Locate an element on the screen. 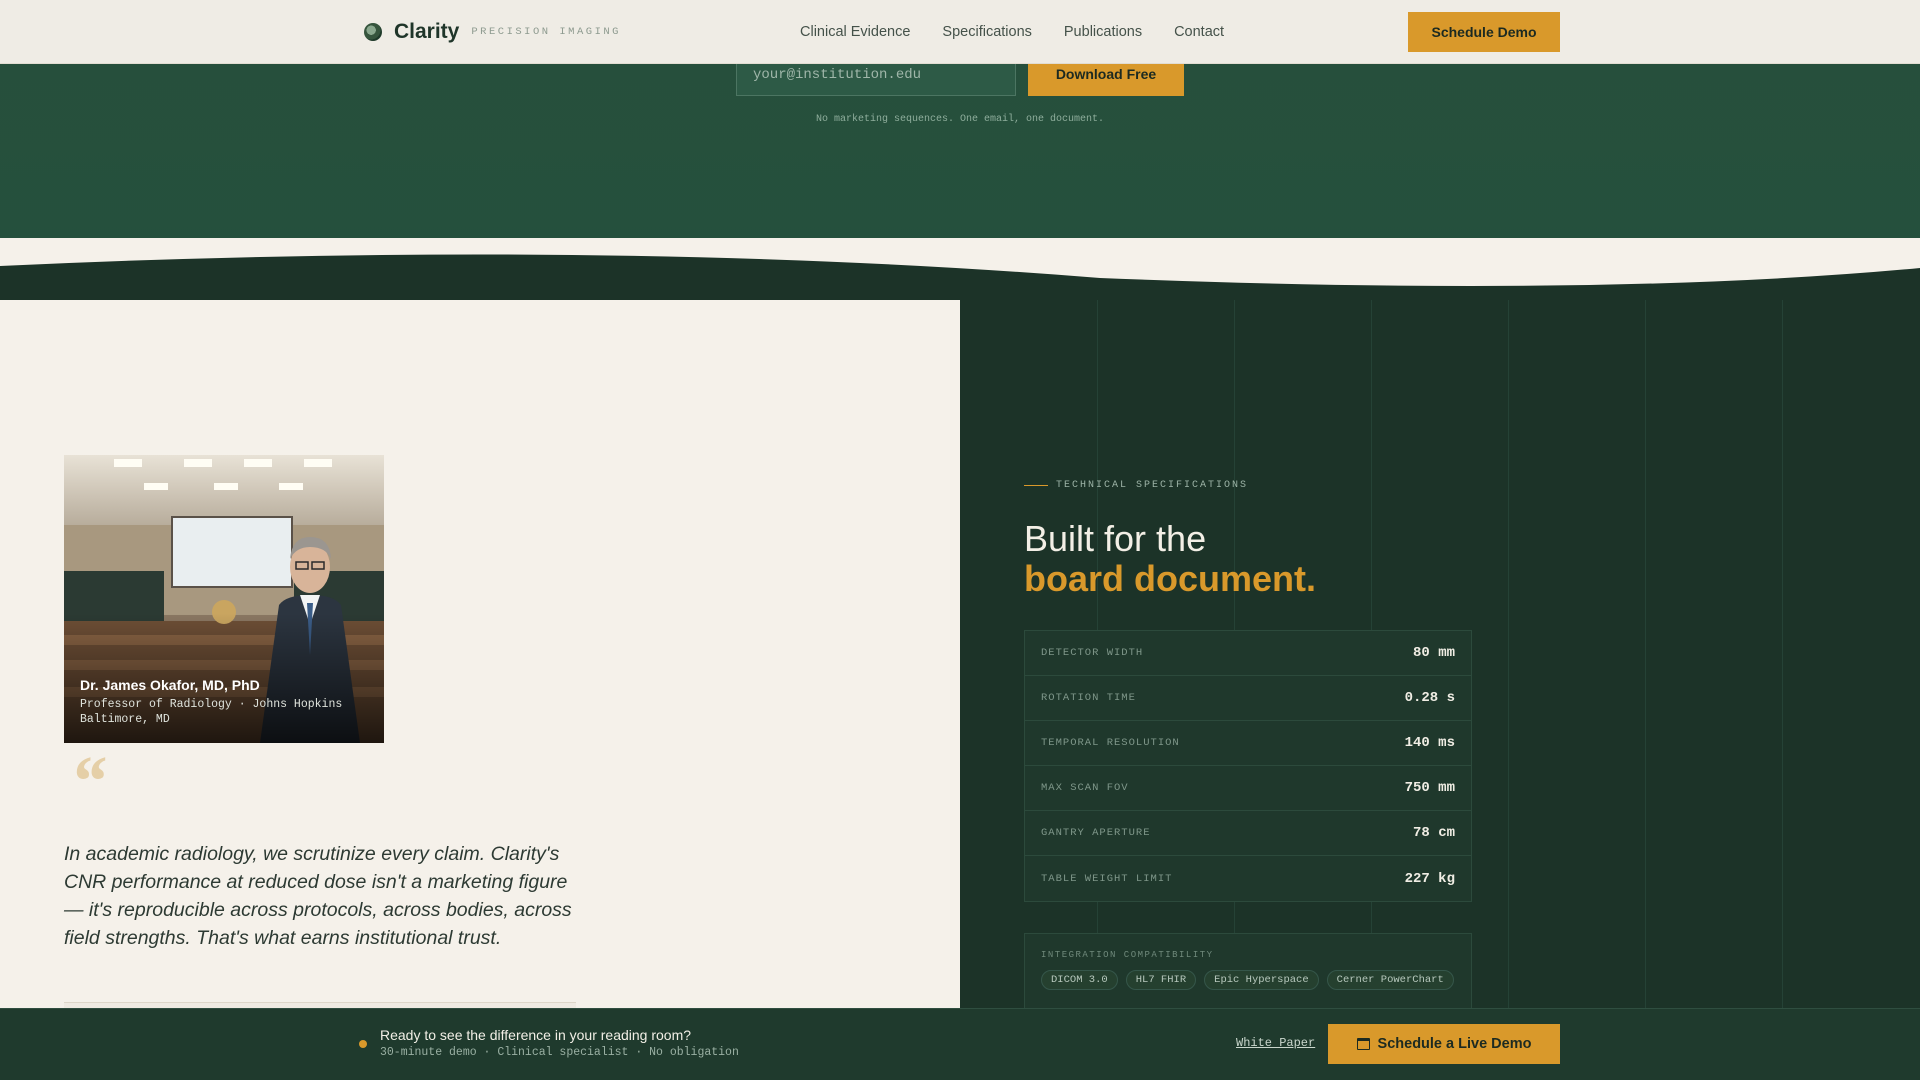 The height and width of the screenshot is (1080, 1920). spec-row: TABLE WEIGHT LIMIT 227 kg is located at coordinates (1248, 878).